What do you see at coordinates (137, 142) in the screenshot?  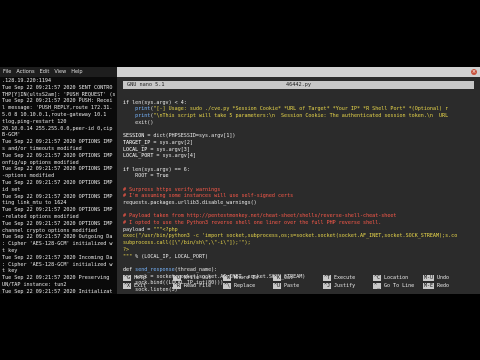 I see `code-token: TARGET_IP` at bounding box center [137, 142].